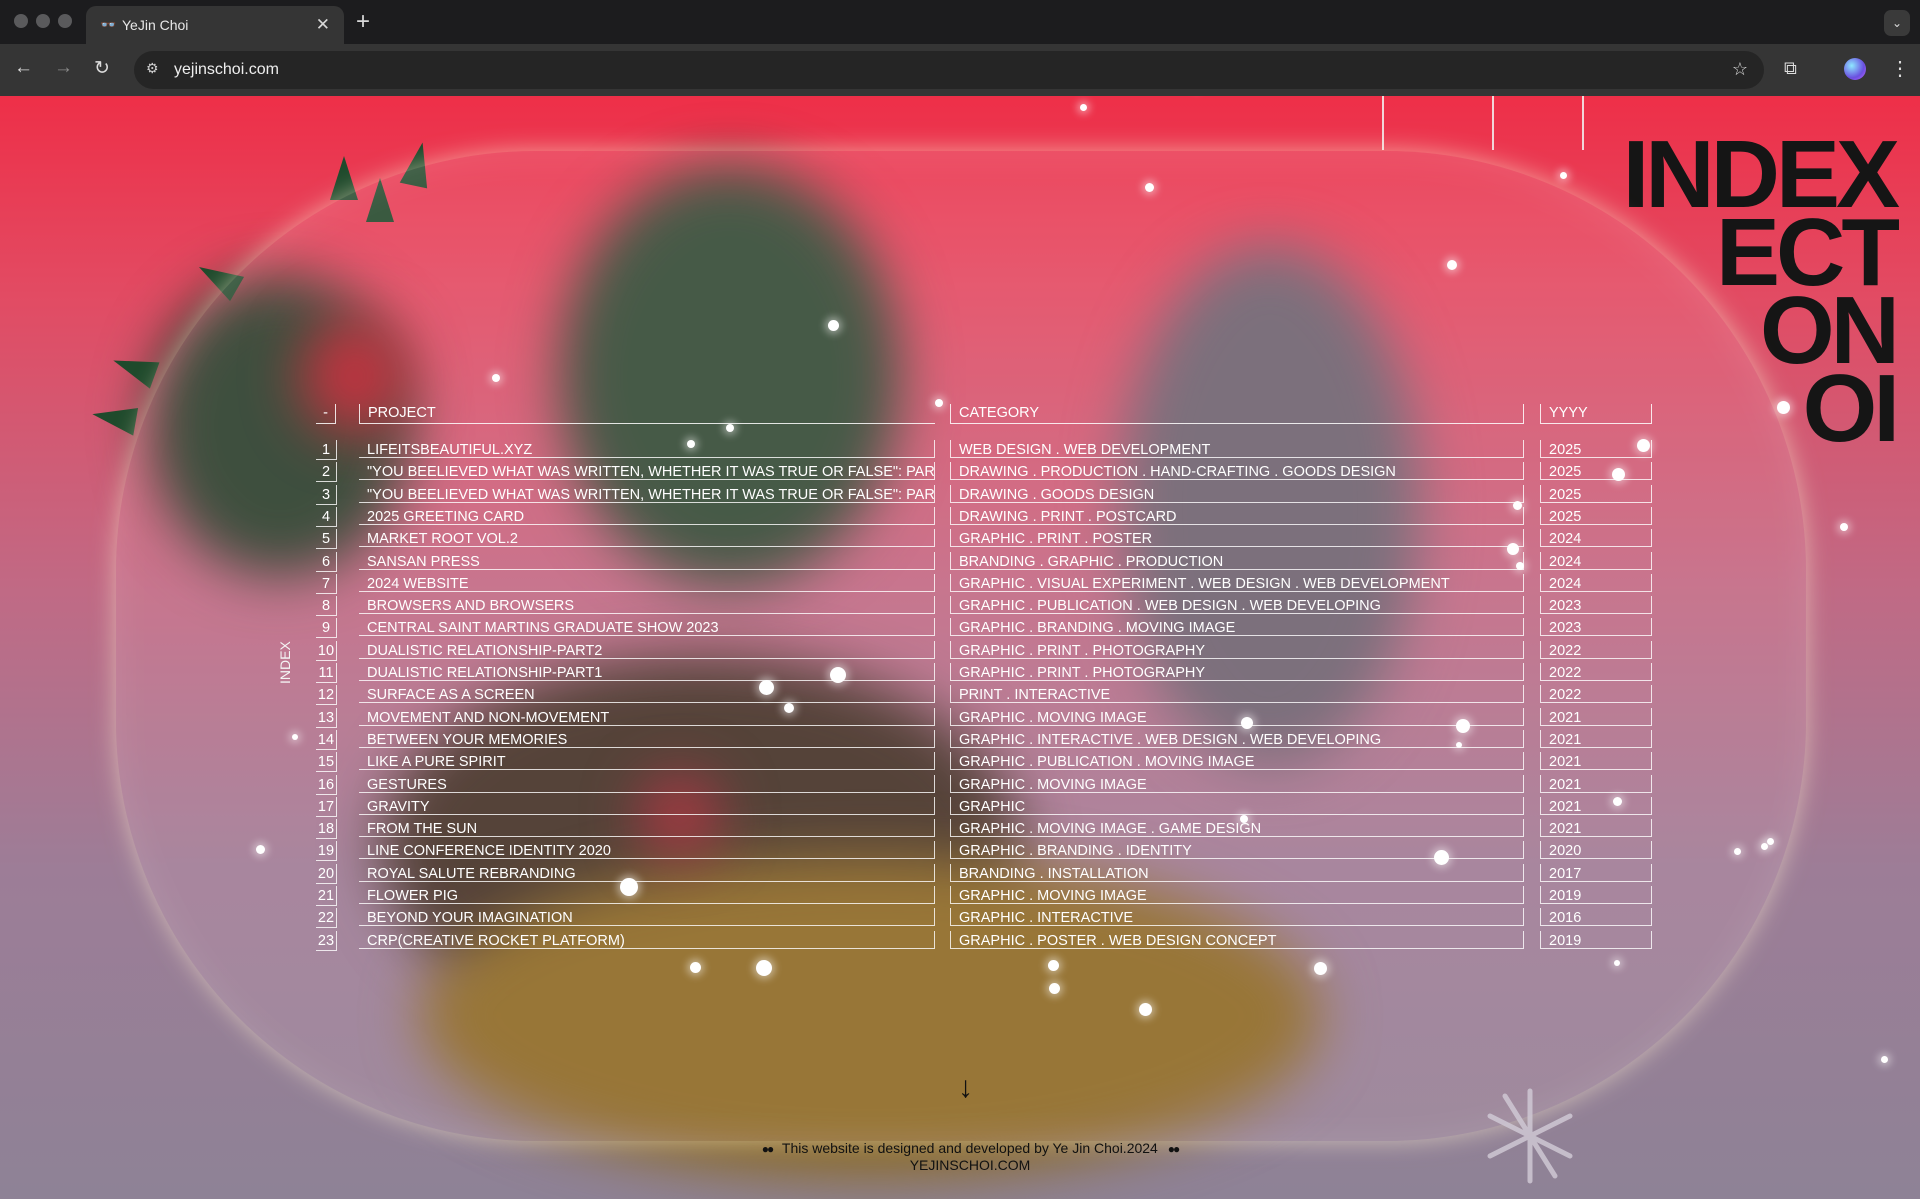  What do you see at coordinates (647, 627) in the screenshot?
I see `row-project: CENTRAL SAINT MARTINS GRADUATE SHOW 2023` at bounding box center [647, 627].